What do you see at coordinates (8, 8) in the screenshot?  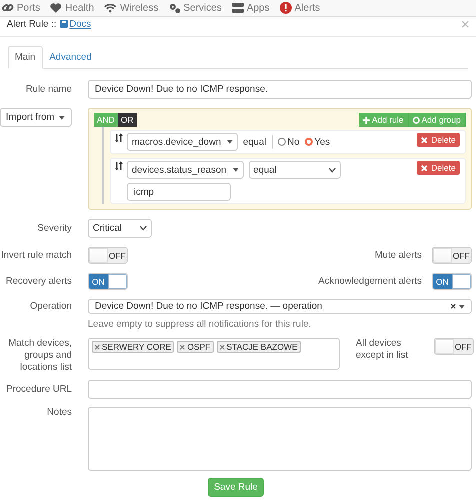 I see `link-icon` at bounding box center [8, 8].